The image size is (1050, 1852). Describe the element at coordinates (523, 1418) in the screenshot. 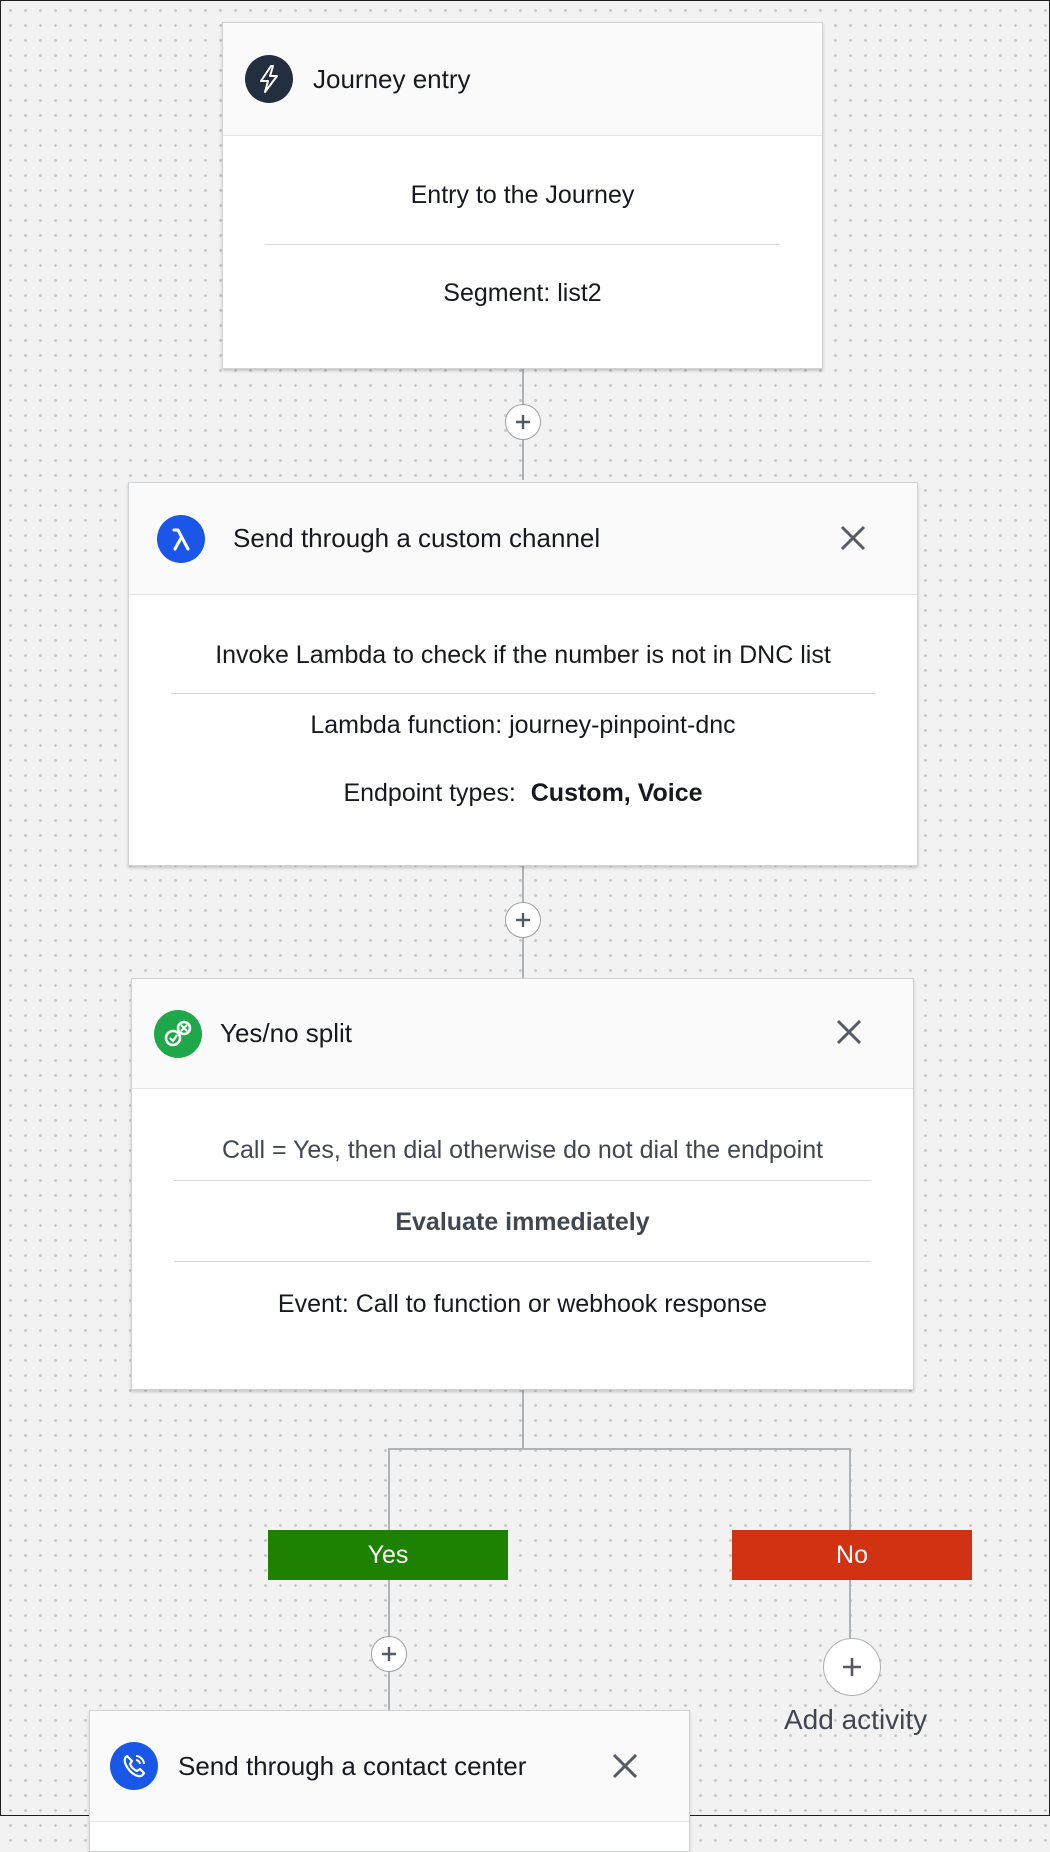

I see `connector-line` at that location.